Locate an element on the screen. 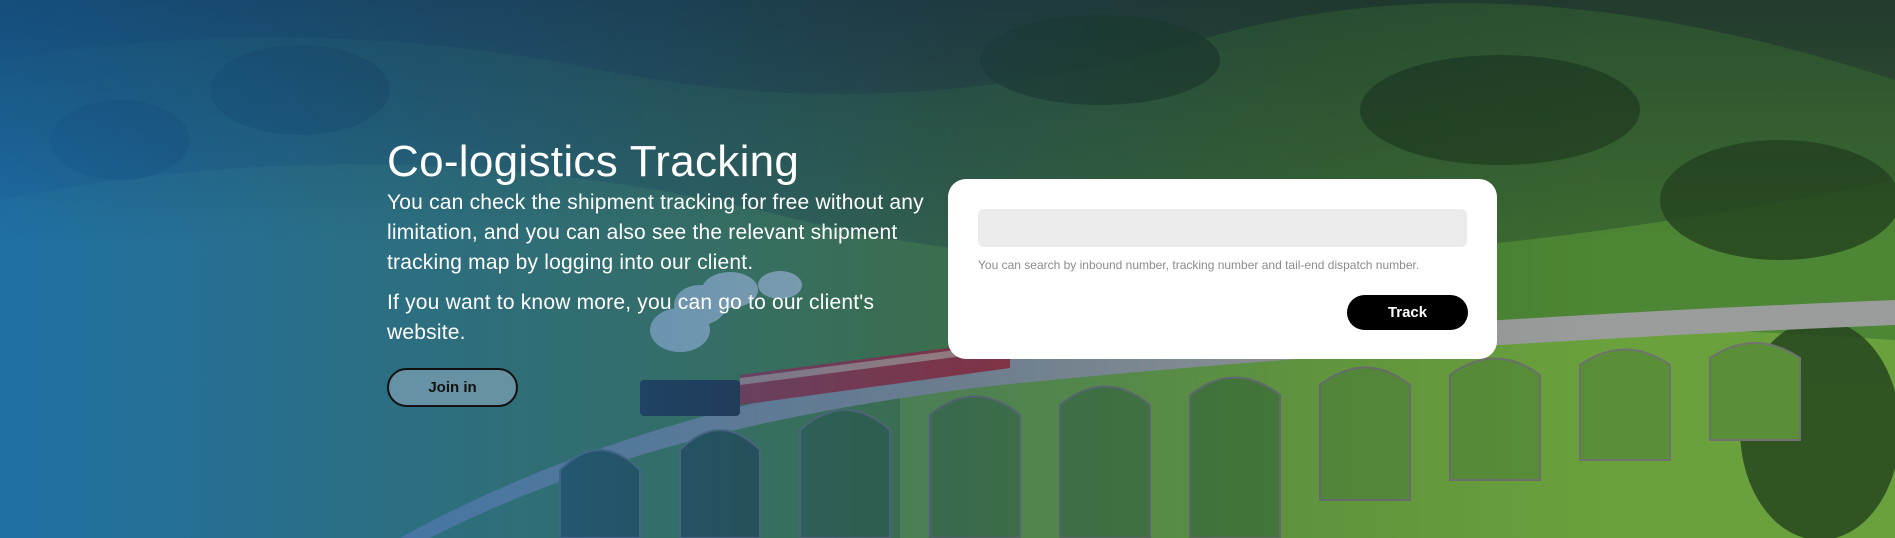  track-button: Track is located at coordinates (1407, 312).